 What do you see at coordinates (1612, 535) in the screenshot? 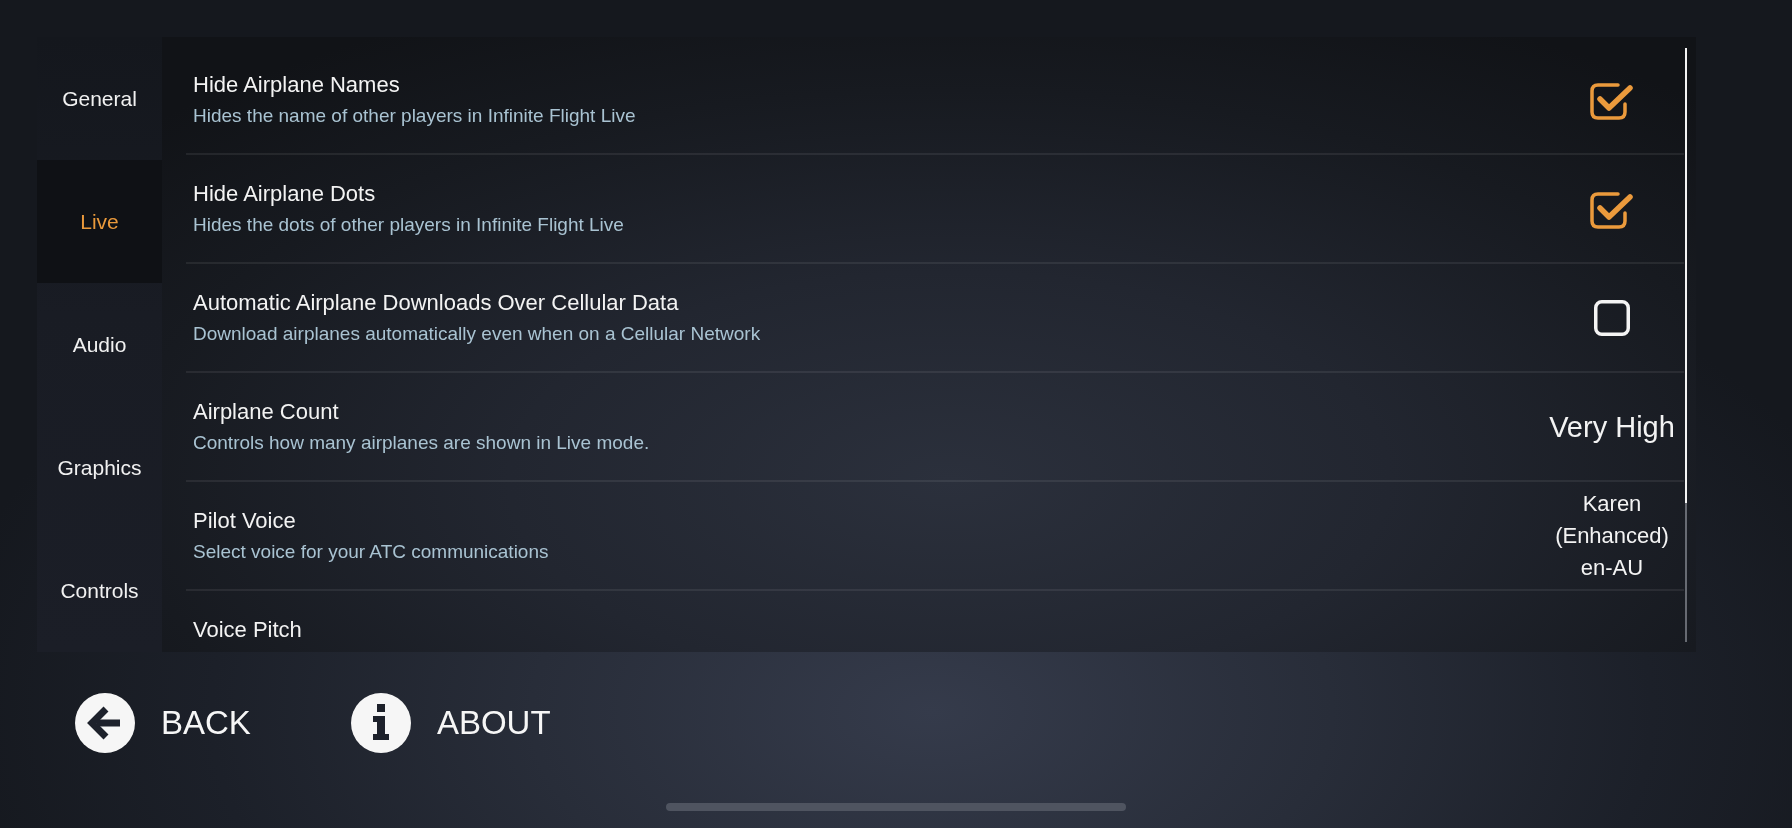
I see `setting-value: Karen (Enhanced) en-AU` at bounding box center [1612, 535].